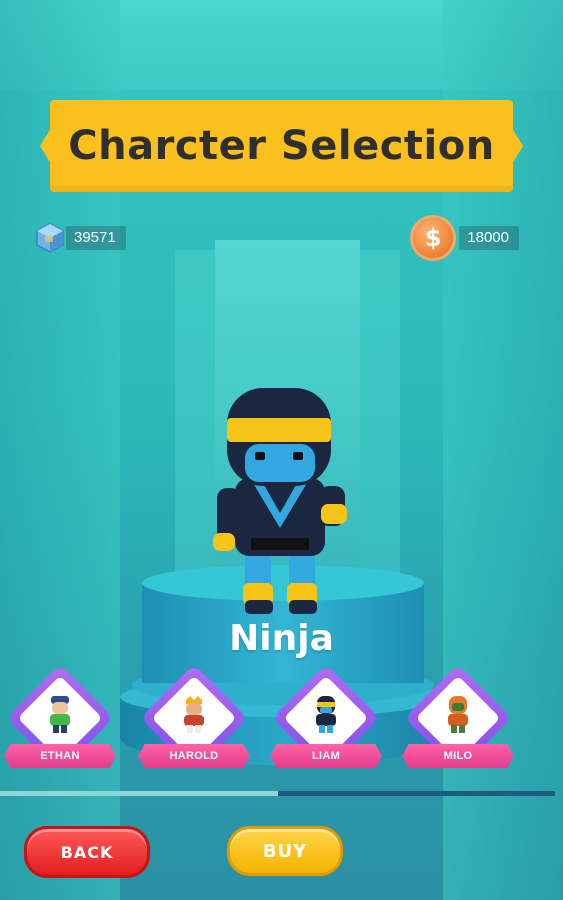 This screenshot has width=563, height=900. Describe the element at coordinates (194, 756) in the screenshot. I see `character-card-label: HAROLD` at that location.